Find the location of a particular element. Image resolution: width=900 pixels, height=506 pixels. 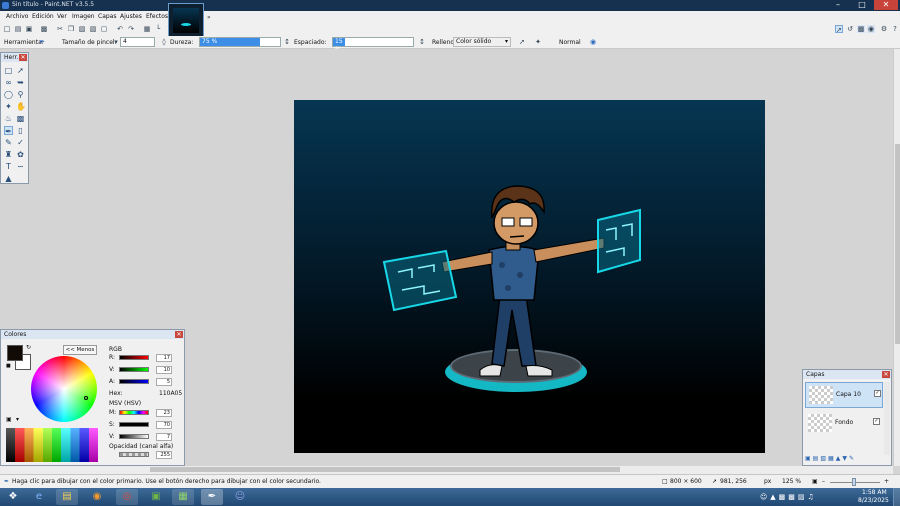

hex-value: 110A05 is located at coordinates (170, 393).